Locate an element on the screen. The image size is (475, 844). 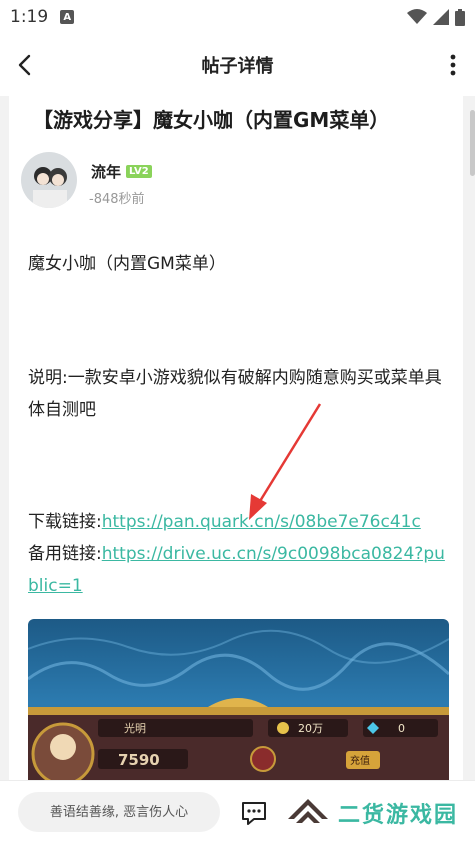
comment-button is located at coordinates (254, 813).